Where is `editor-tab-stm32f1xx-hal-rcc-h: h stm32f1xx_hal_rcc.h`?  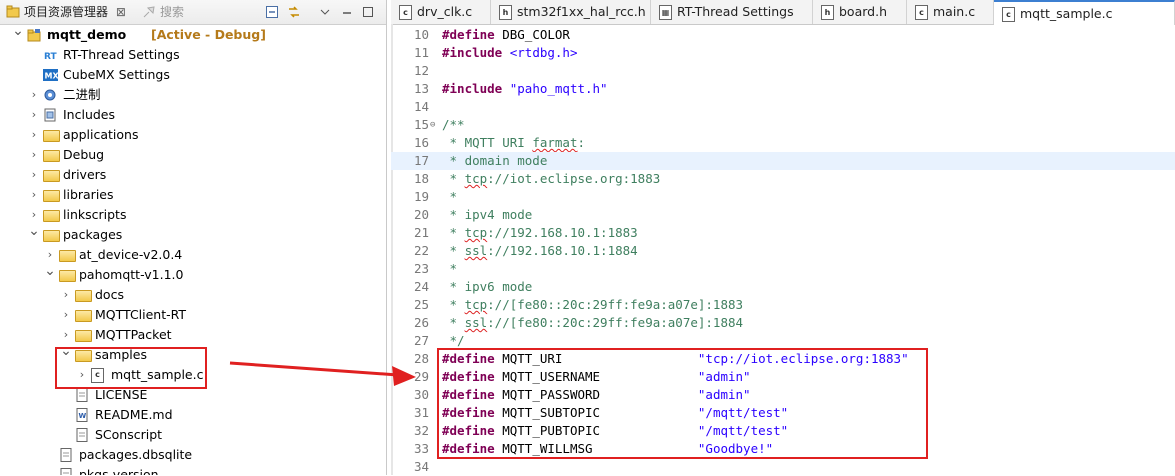
editor-tab-stm32f1xx-hal-rcc-h: h stm32f1xx_hal_rcc.h is located at coordinates (571, 12).